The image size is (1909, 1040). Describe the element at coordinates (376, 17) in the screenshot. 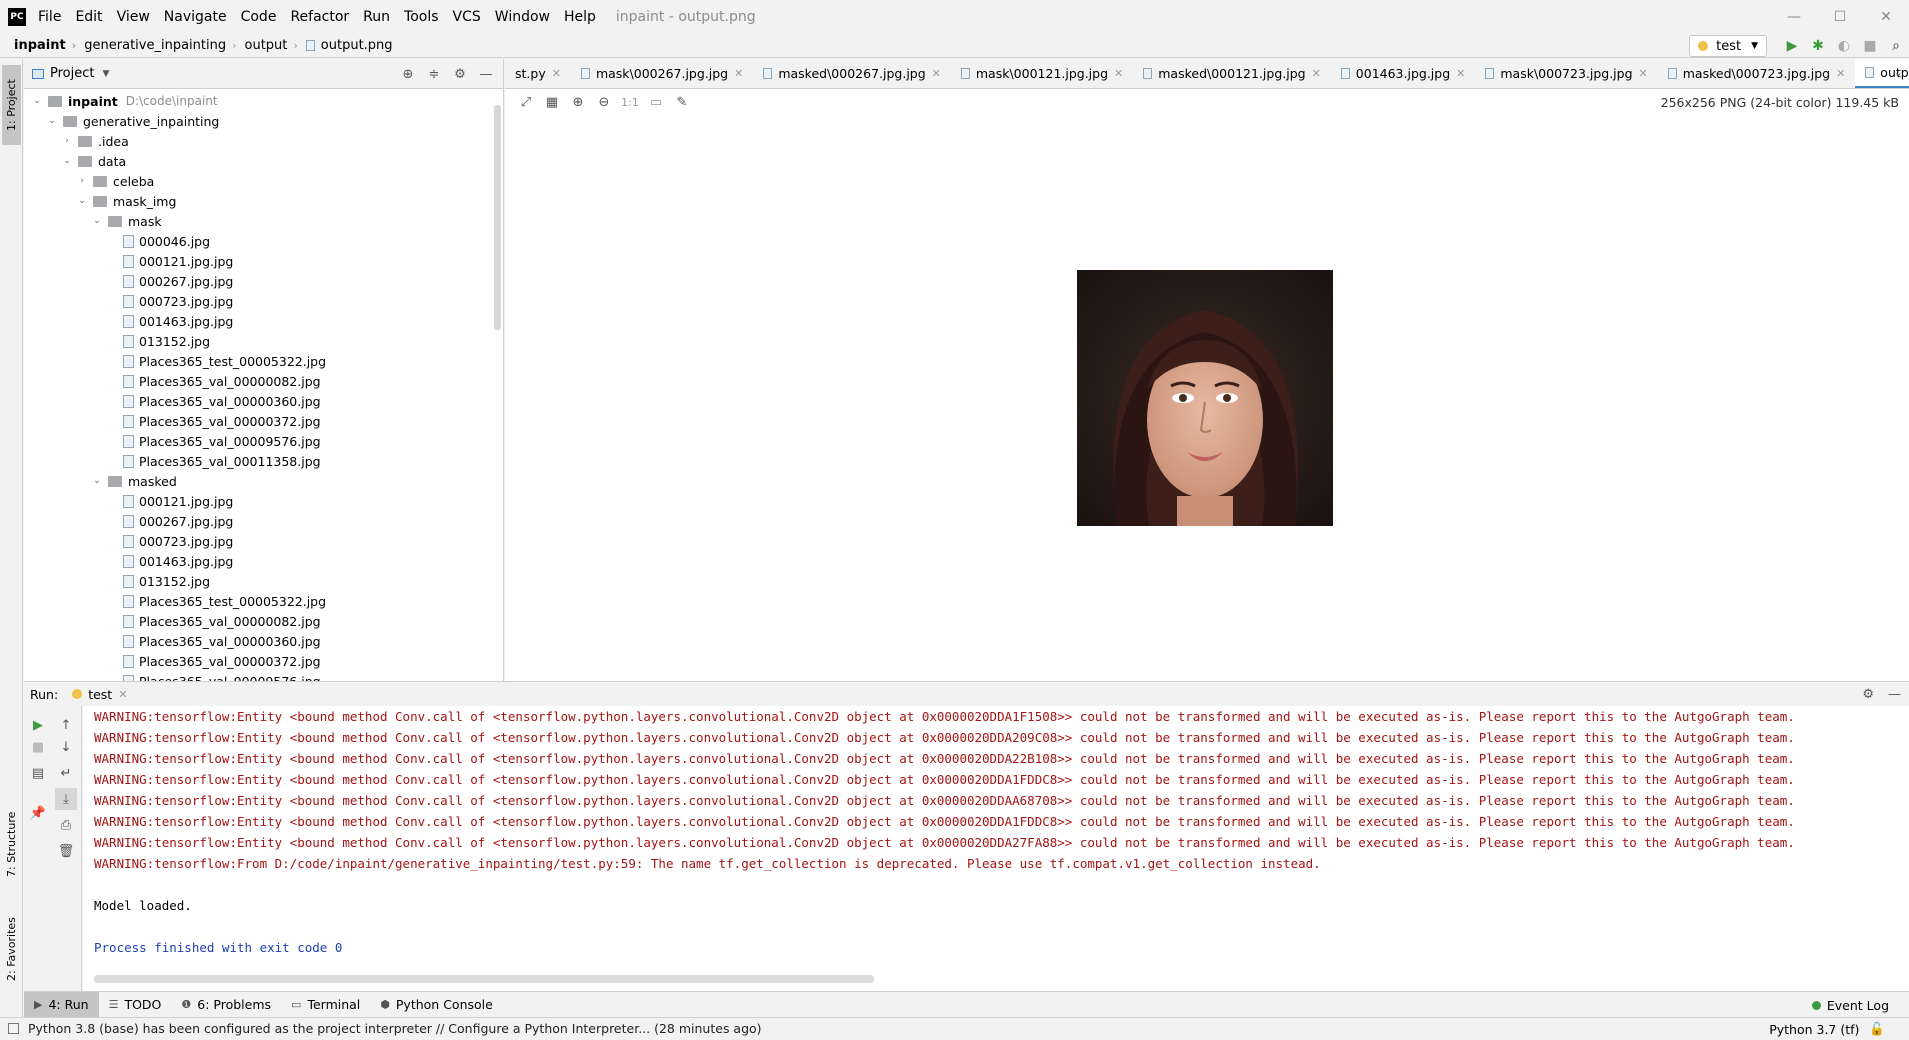

I see `menu-run: Run` at that location.